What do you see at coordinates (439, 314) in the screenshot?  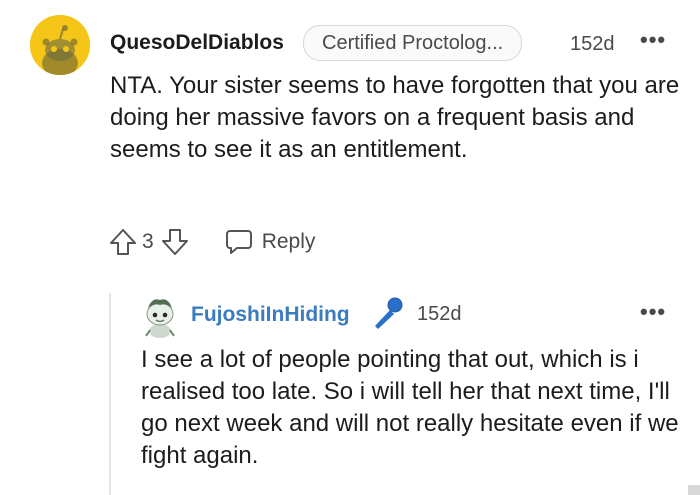 I see `reply-age: 152d` at bounding box center [439, 314].